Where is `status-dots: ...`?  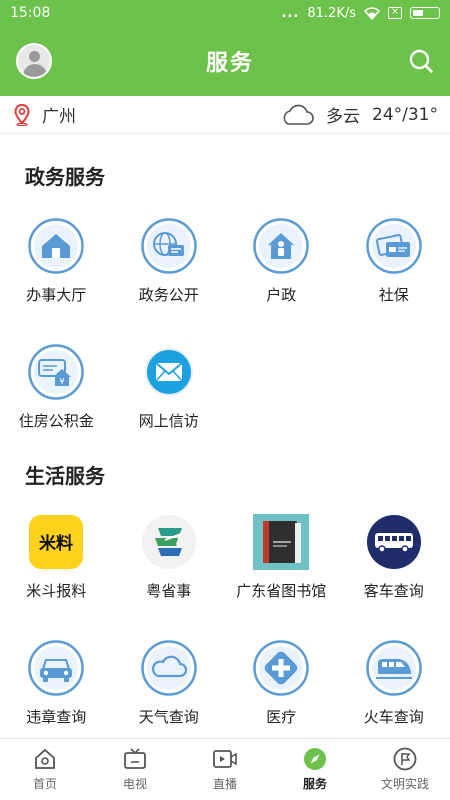
status-dots: ... is located at coordinates (290, 13).